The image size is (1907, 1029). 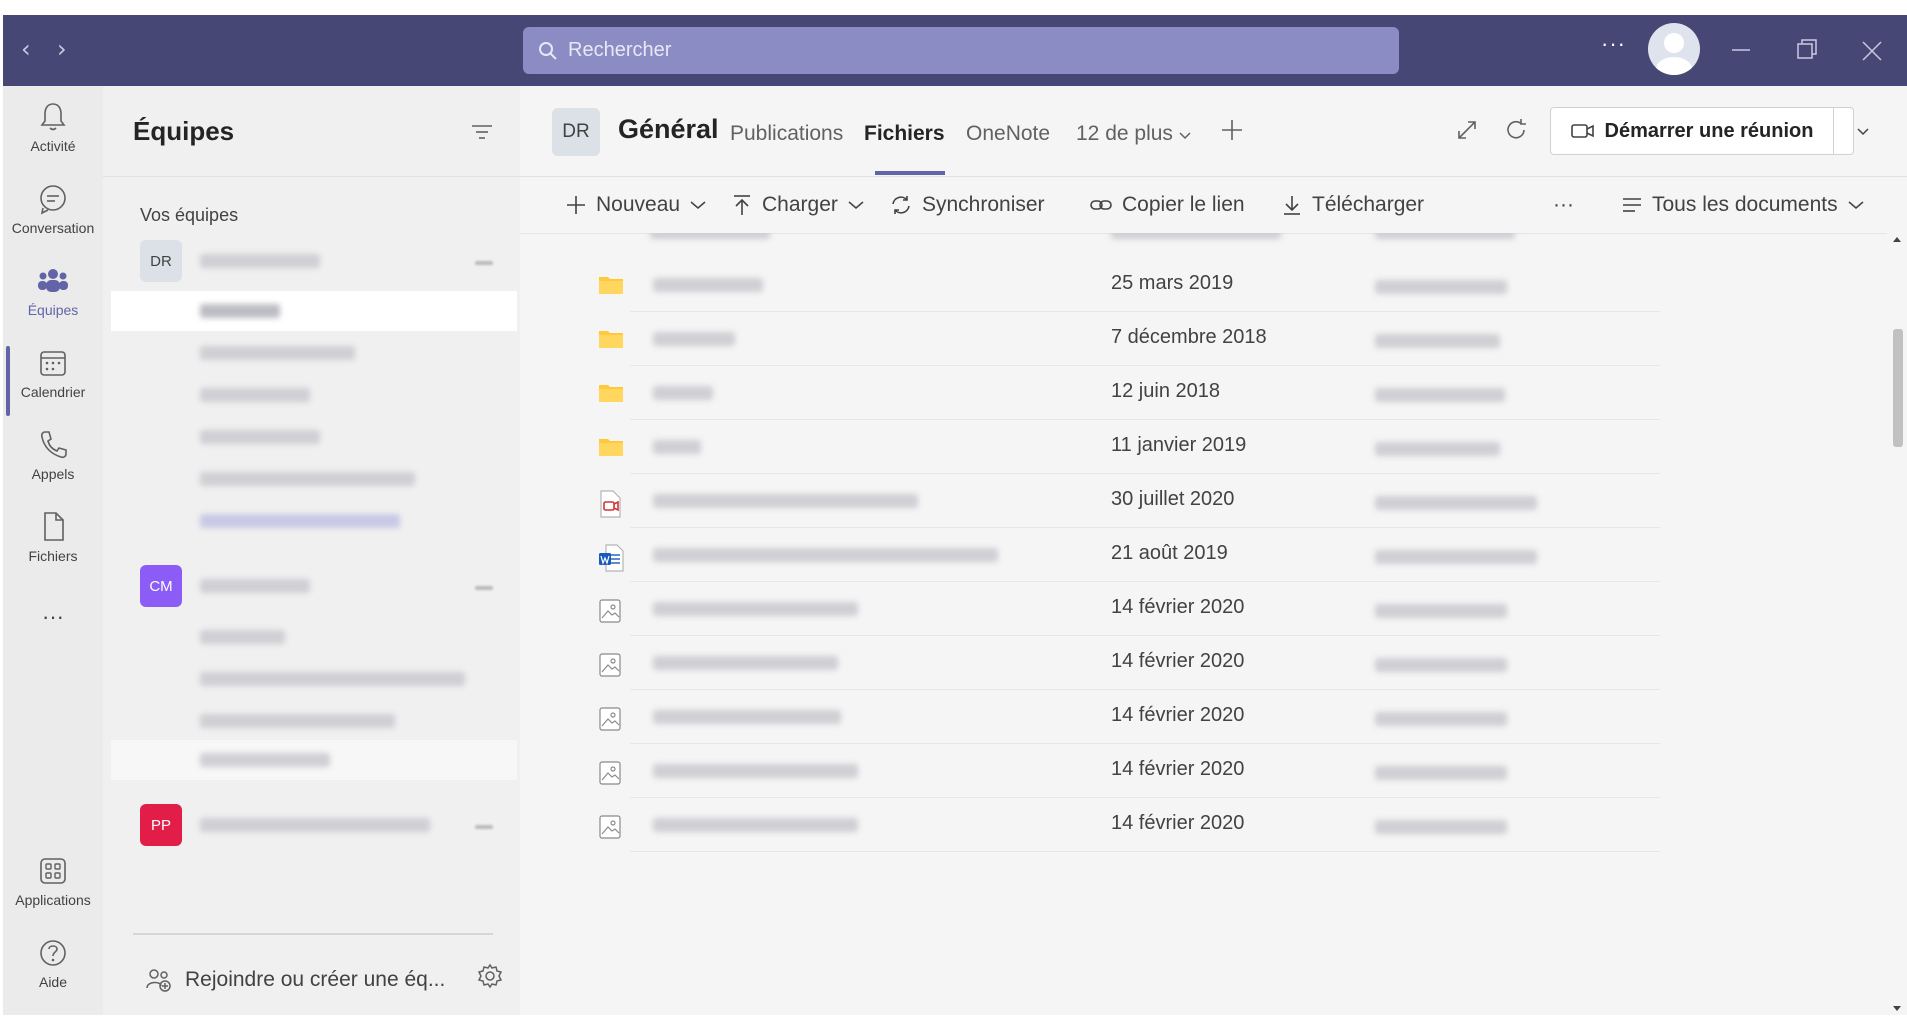 I want to click on table-row: 21 août 2019, so click(x=1203, y=555).